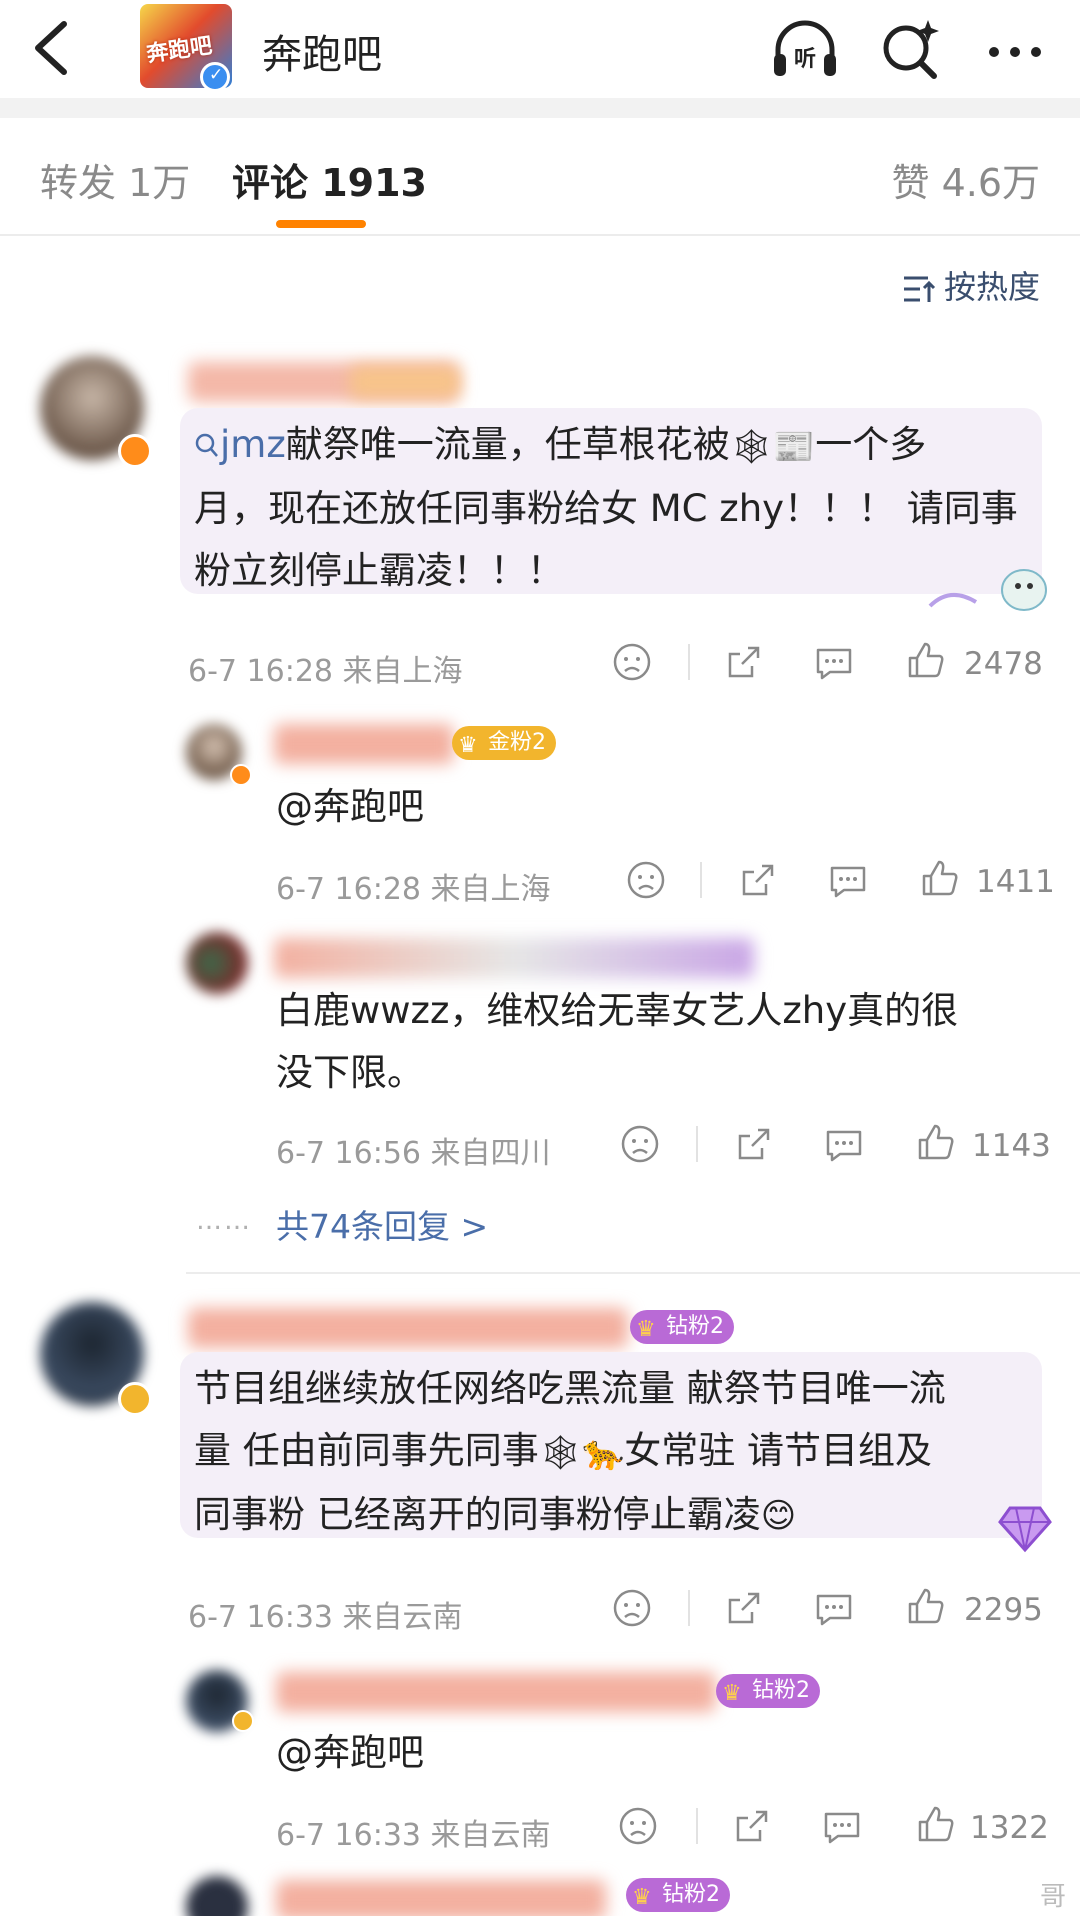  I want to click on comment-line-1-tail: 一个多, so click(871, 444).